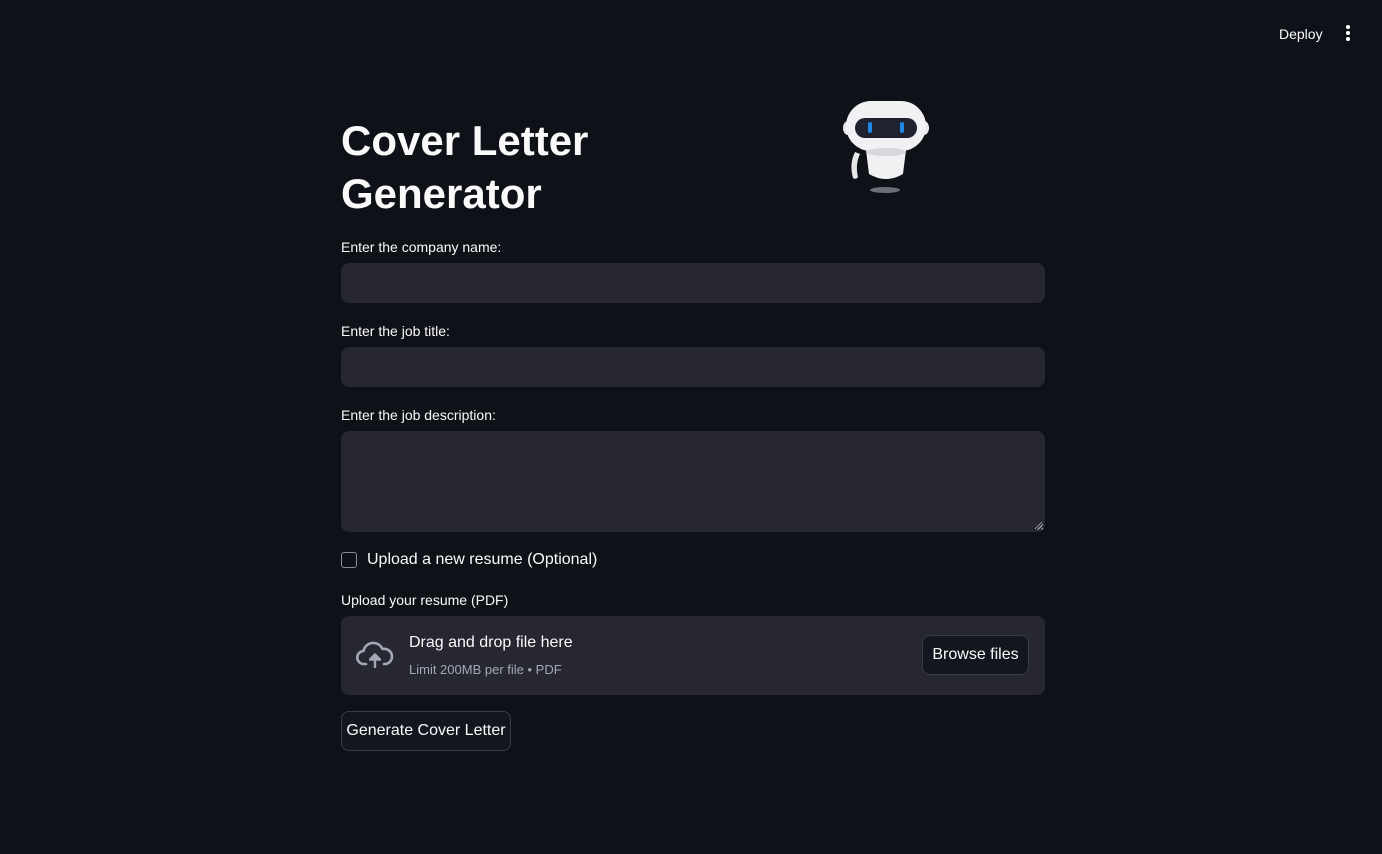 This screenshot has width=1382, height=854. What do you see at coordinates (1301, 34) in the screenshot?
I see `deploy-button: Deploy` at bounding box center [1301, 34].